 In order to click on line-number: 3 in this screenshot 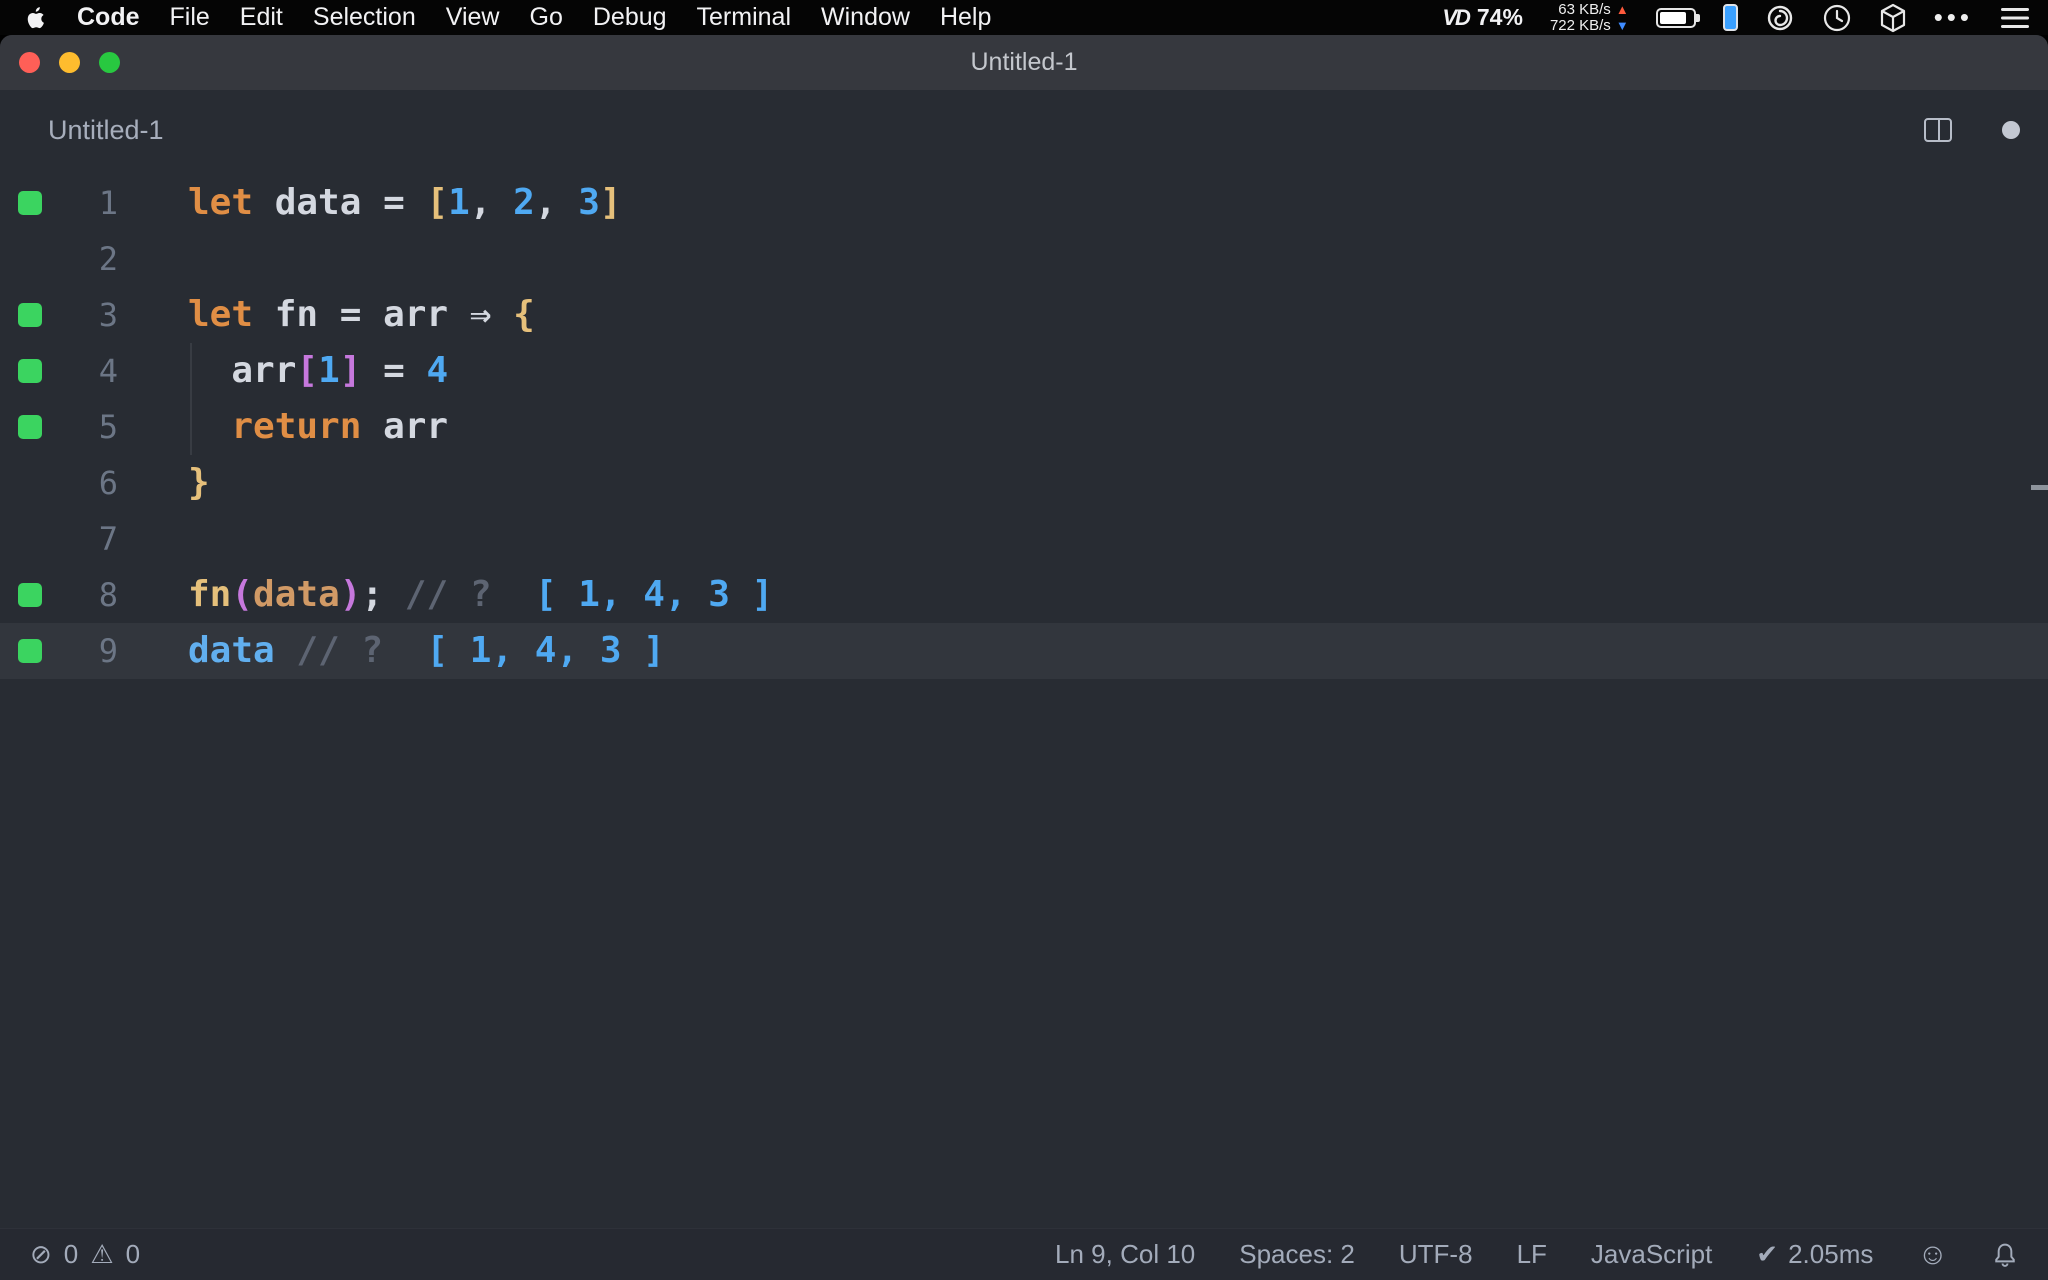, I will do `click(108, 315)`.